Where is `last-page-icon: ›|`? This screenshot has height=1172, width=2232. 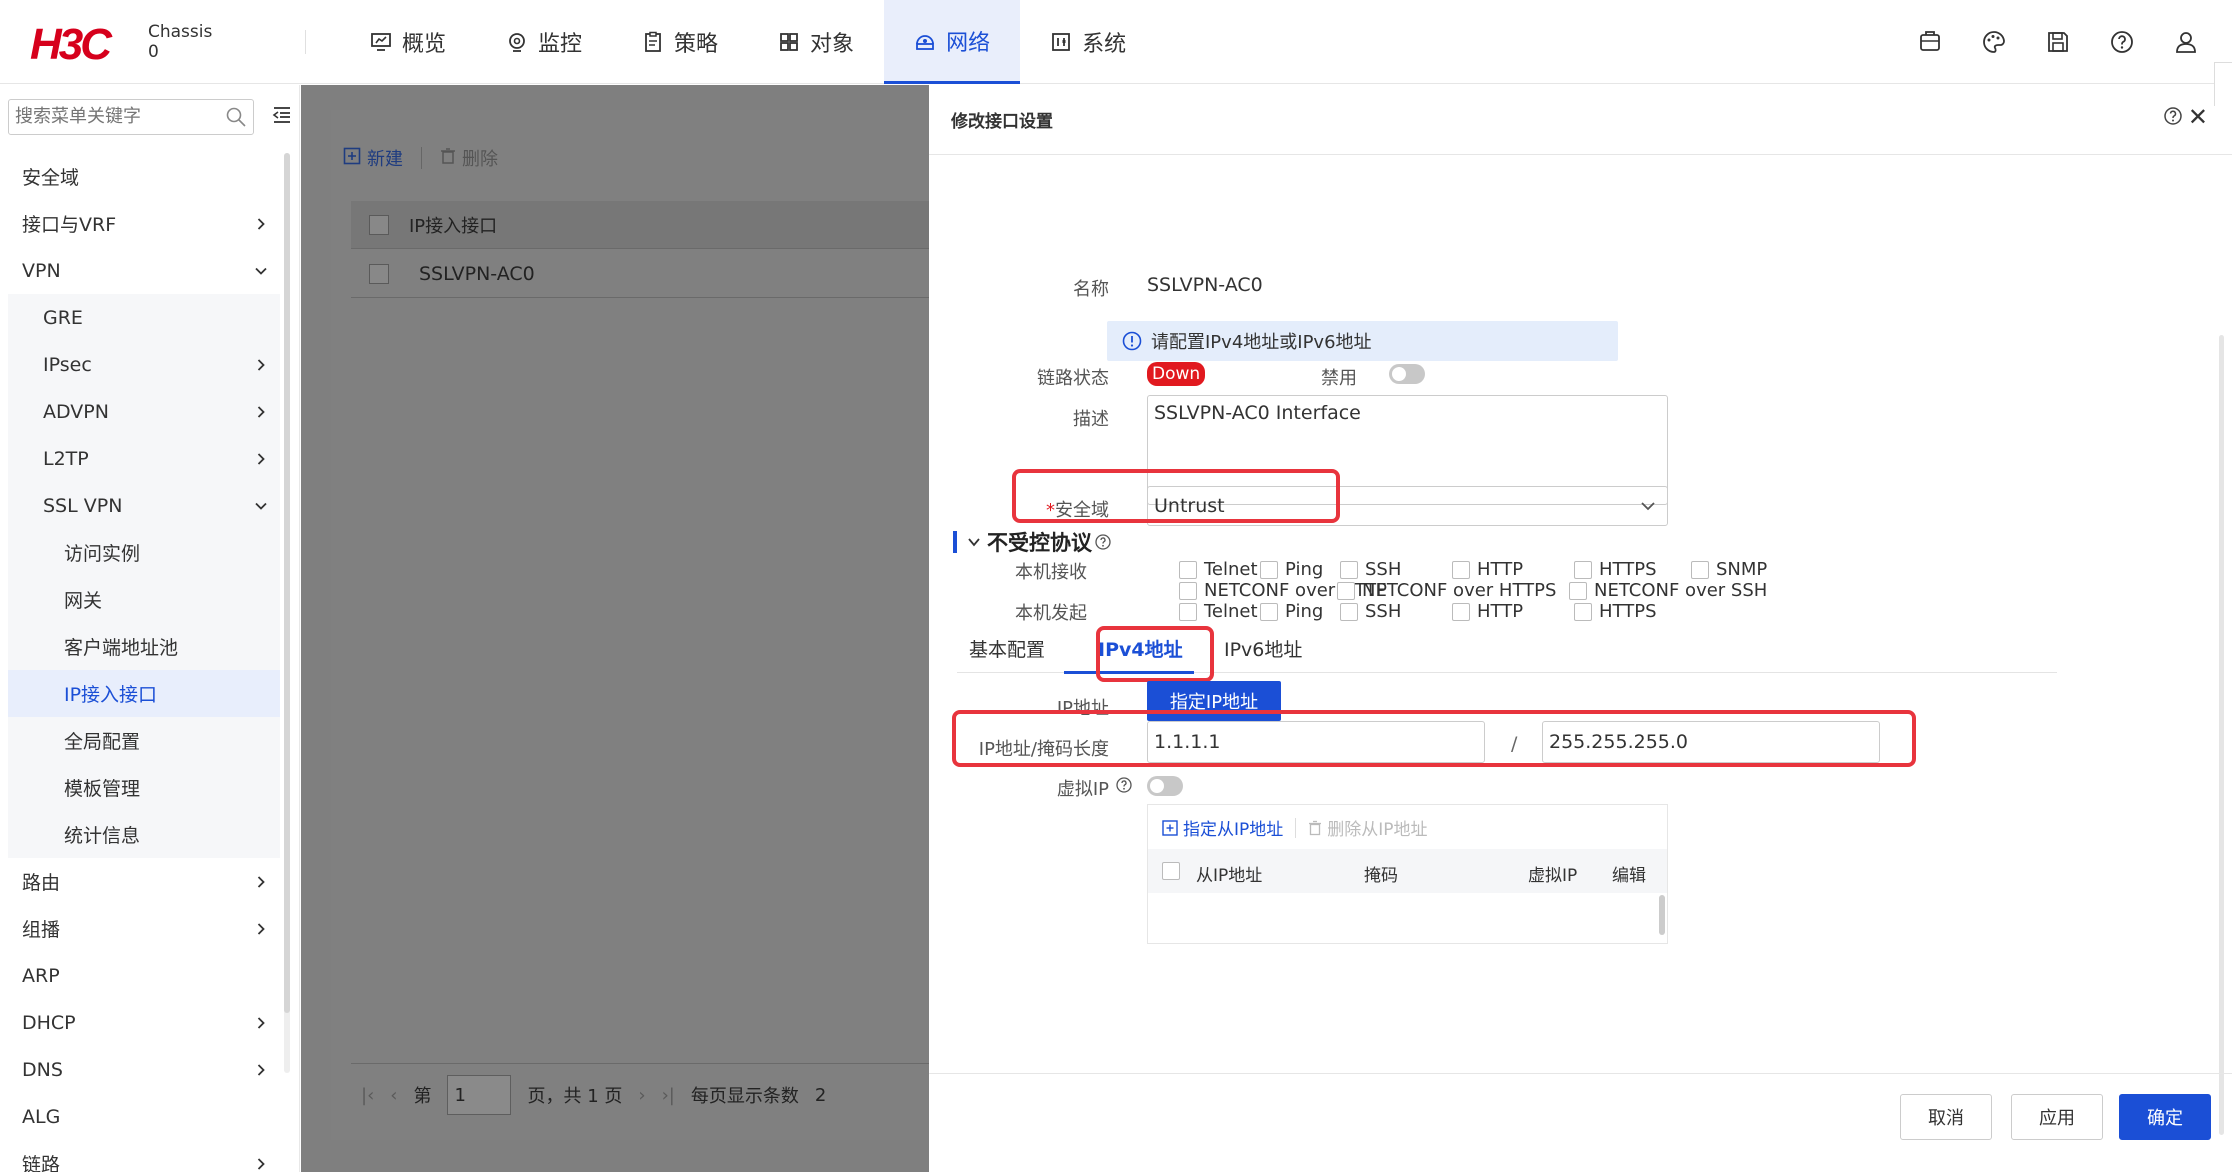
last-page-icon: ›| is located at coordinates (668, 1095).